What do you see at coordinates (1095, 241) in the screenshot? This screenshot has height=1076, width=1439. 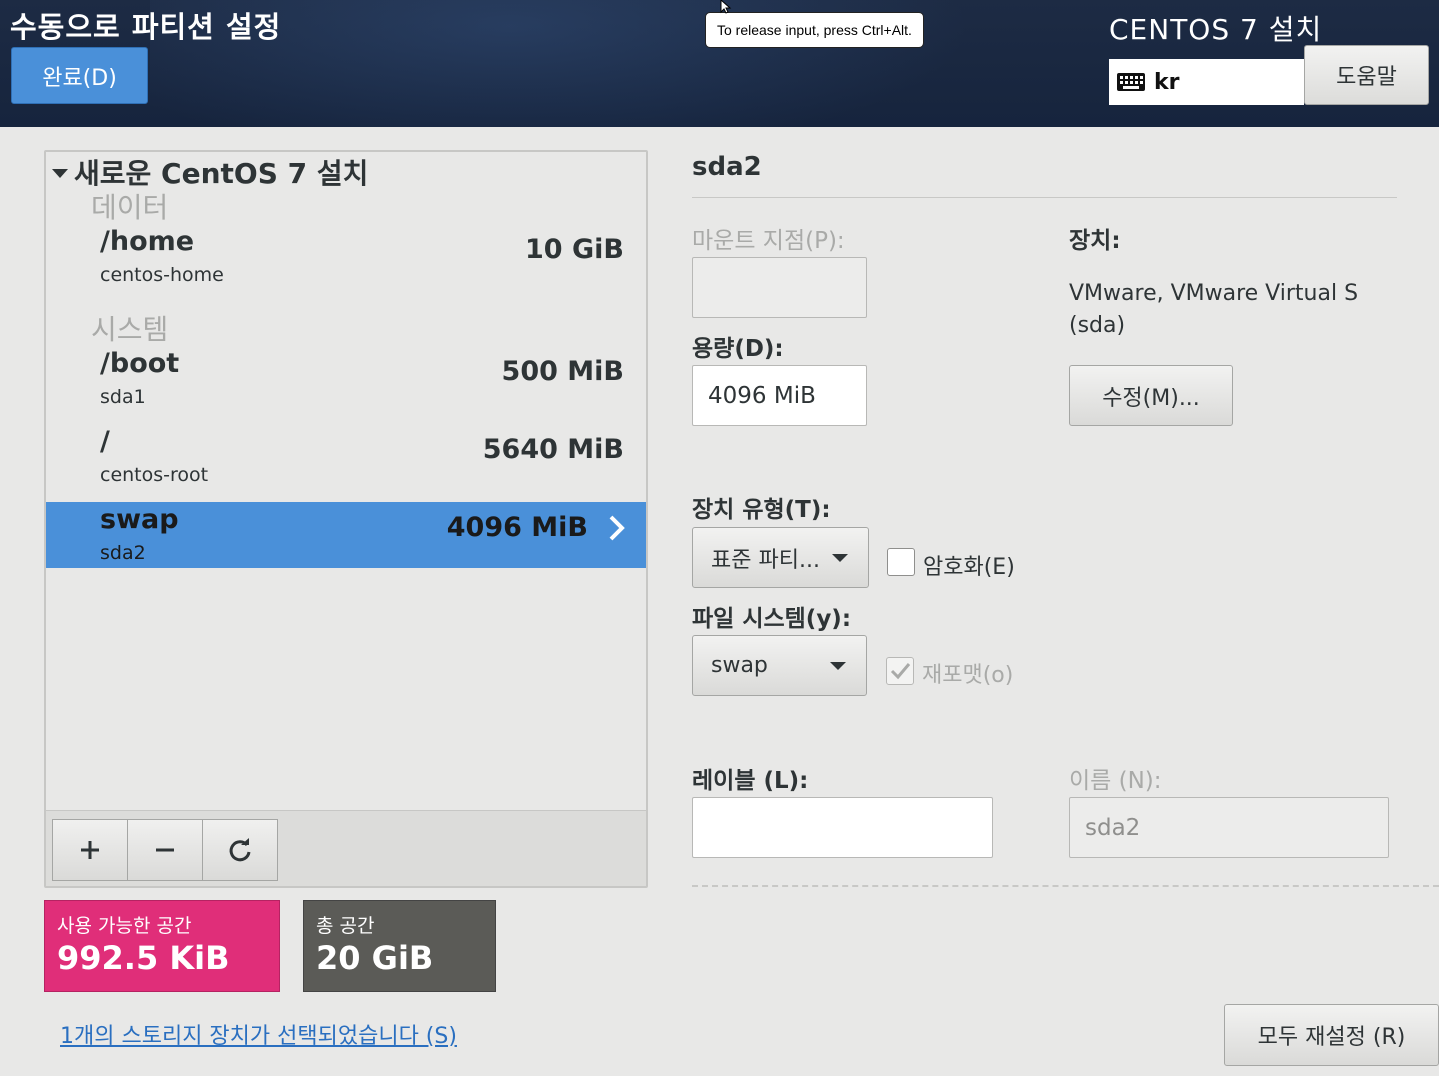 I see `device-label: 장치:` at bounding box center [1095, 241].